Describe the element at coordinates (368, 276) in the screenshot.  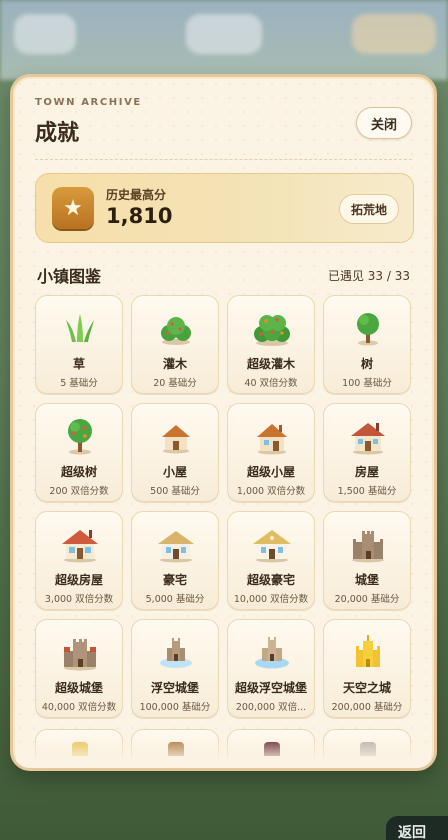
I see `collection-count: 已遇见 33 / 33` at that location.